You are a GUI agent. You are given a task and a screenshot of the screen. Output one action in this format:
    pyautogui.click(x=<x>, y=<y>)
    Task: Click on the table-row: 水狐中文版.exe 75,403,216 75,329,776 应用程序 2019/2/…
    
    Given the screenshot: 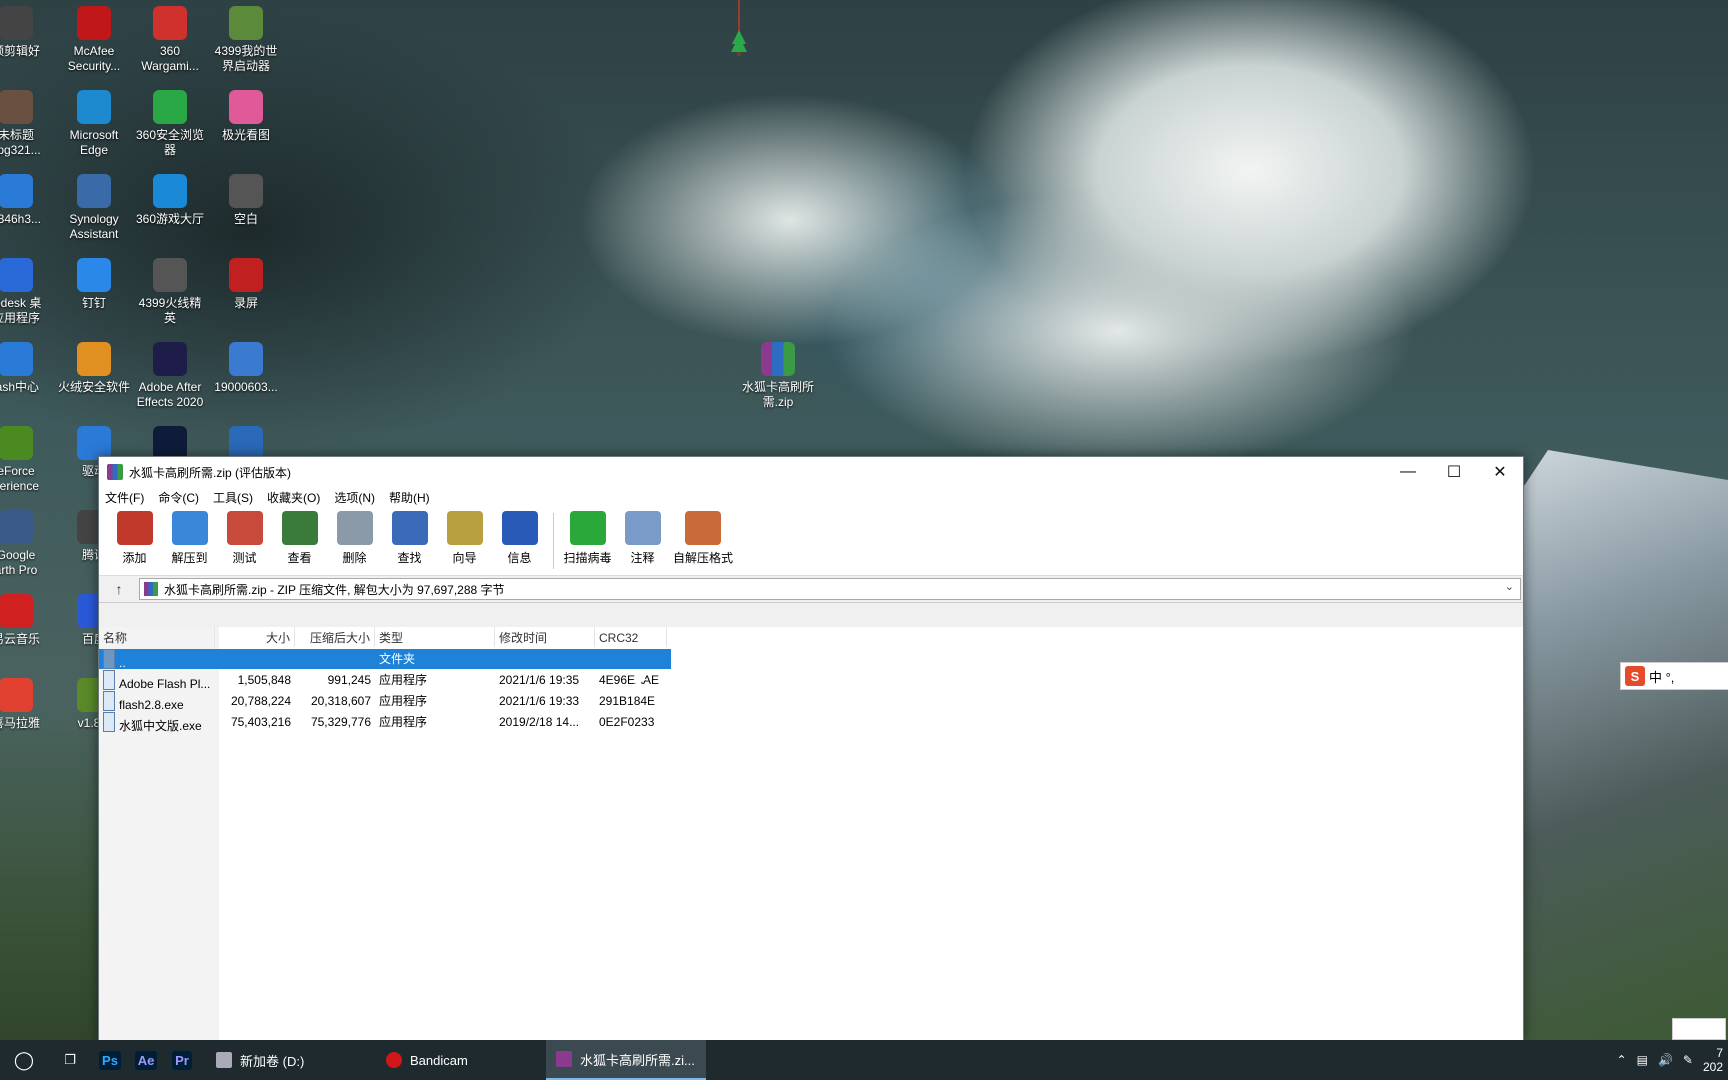 What is the action you would take?
    pyautogui.click(x=385, y=722)
    